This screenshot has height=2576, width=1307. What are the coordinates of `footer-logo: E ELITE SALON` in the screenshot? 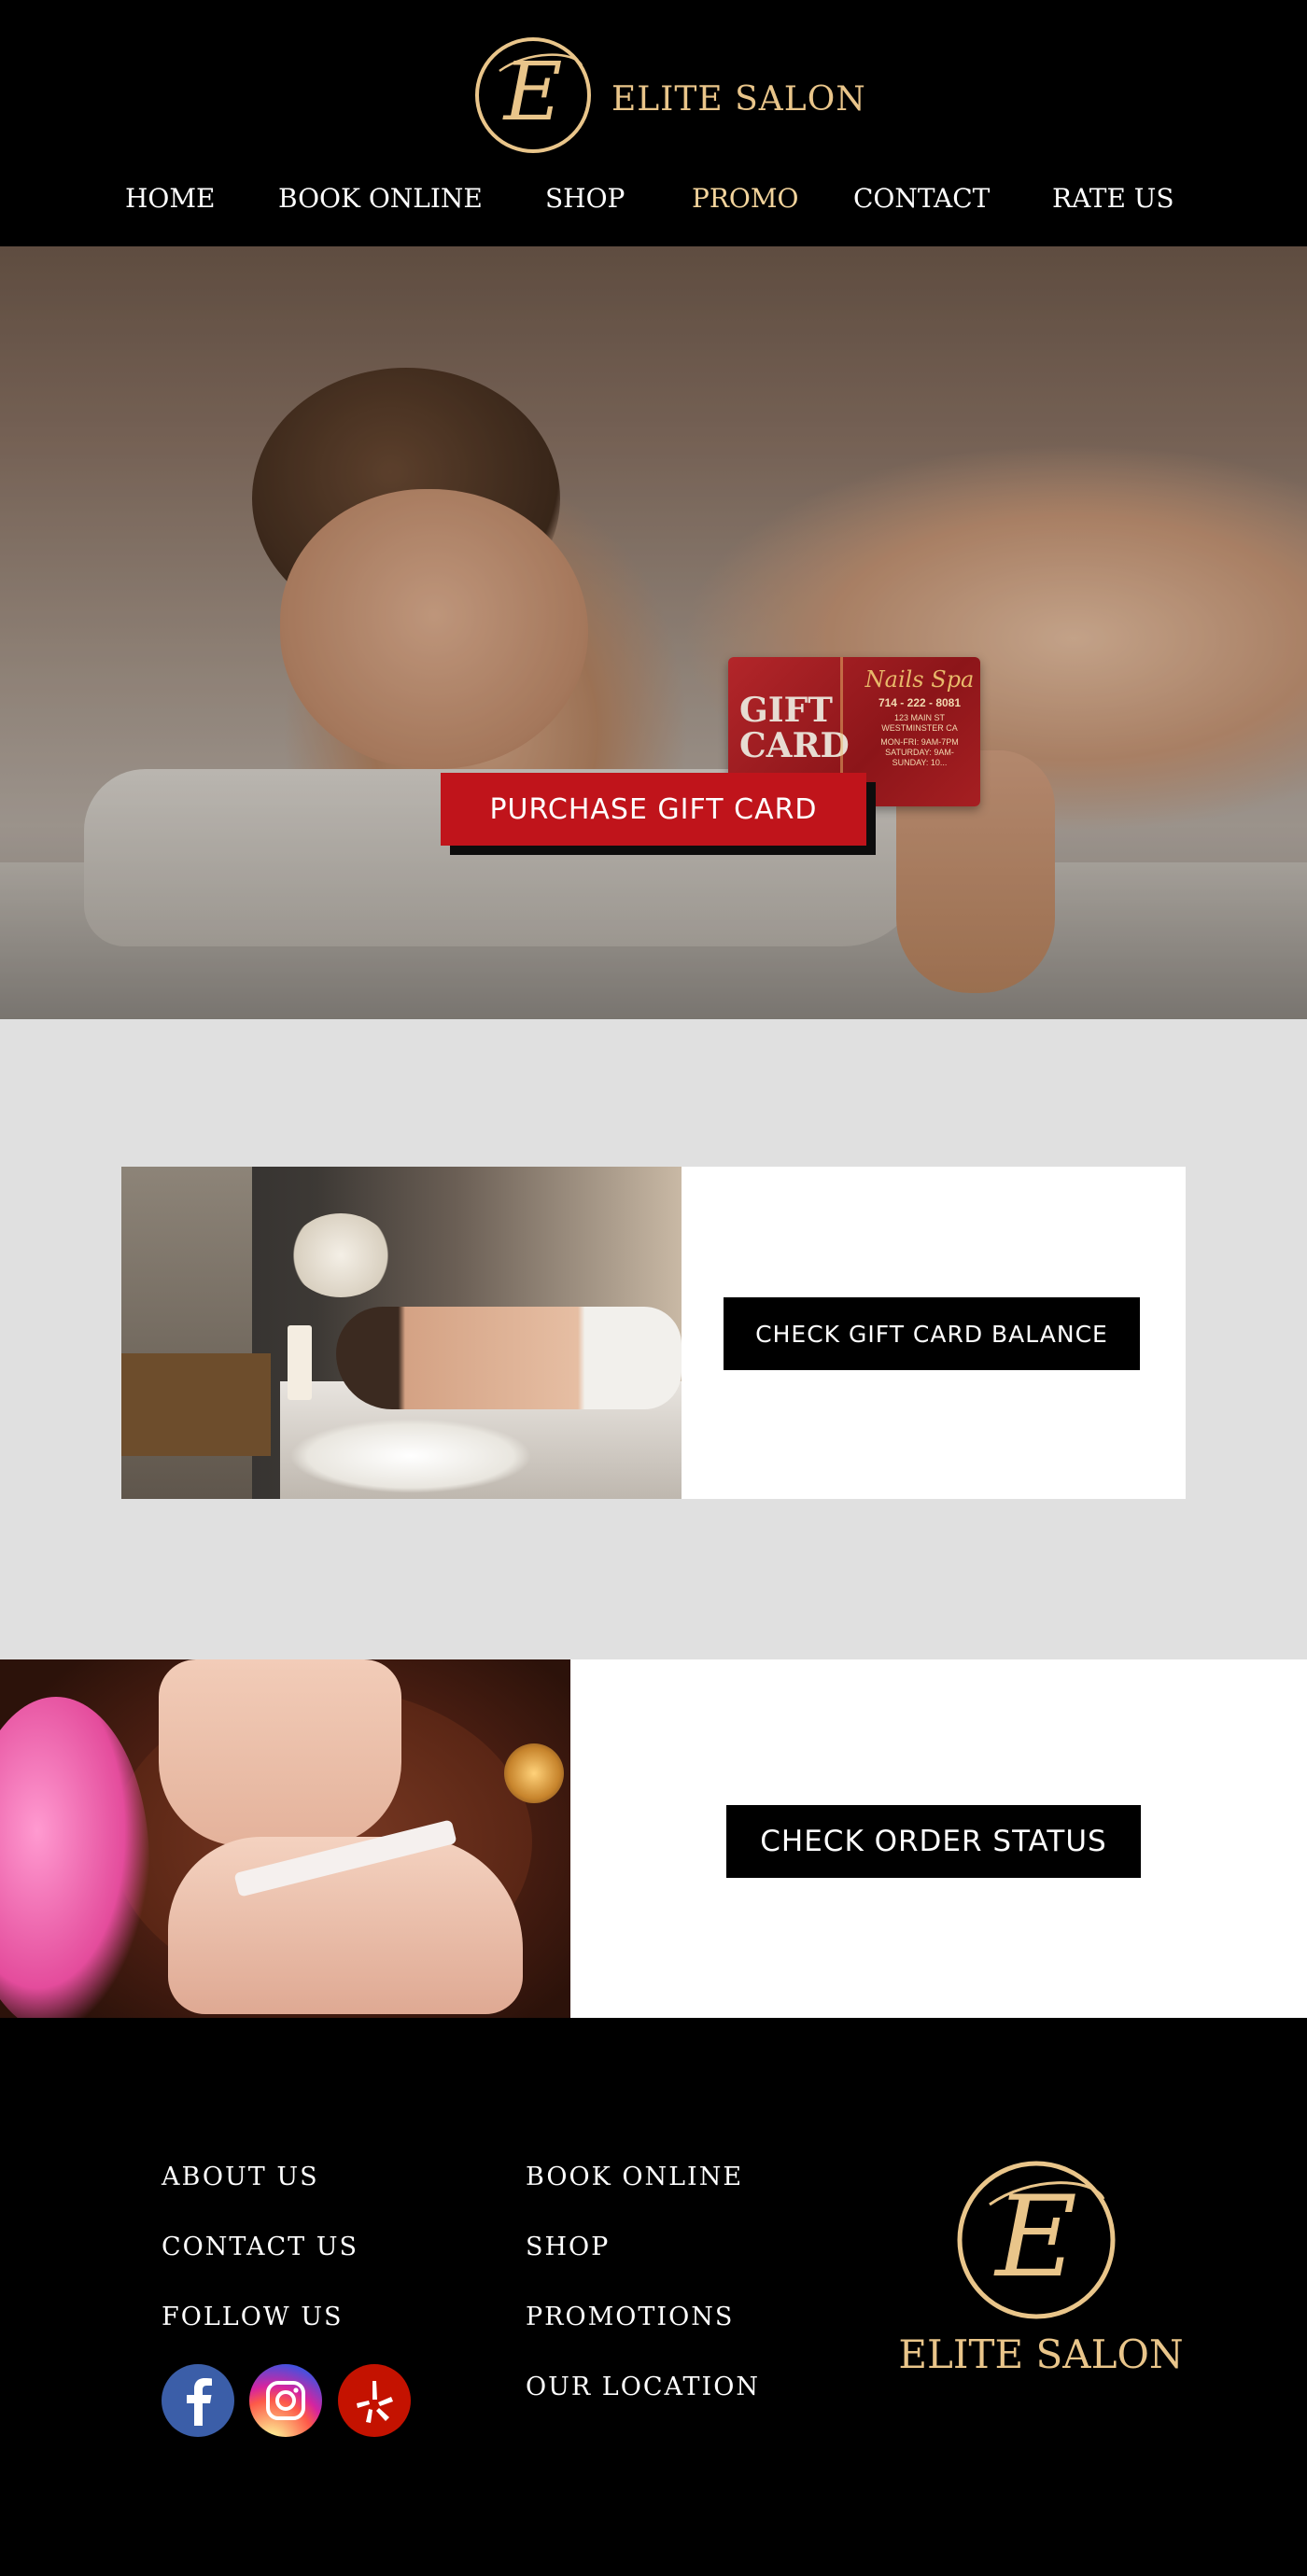 It's located at (1041, 2272).